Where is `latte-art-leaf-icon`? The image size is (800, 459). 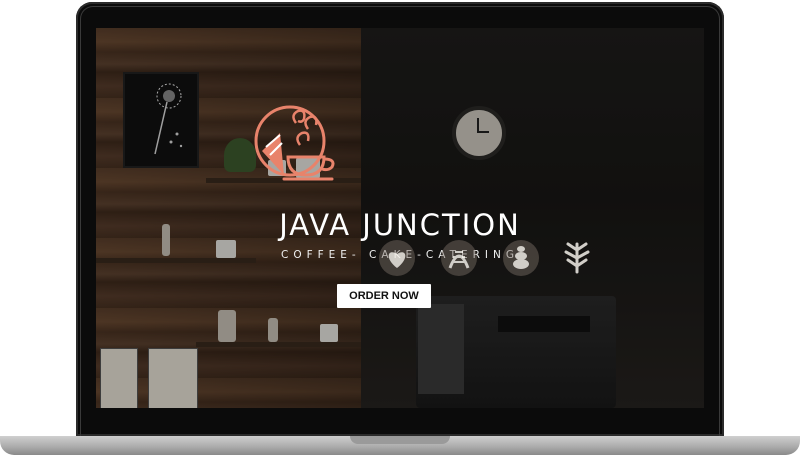 latte-art-leaf-icon is located at coordinates (577, 258).